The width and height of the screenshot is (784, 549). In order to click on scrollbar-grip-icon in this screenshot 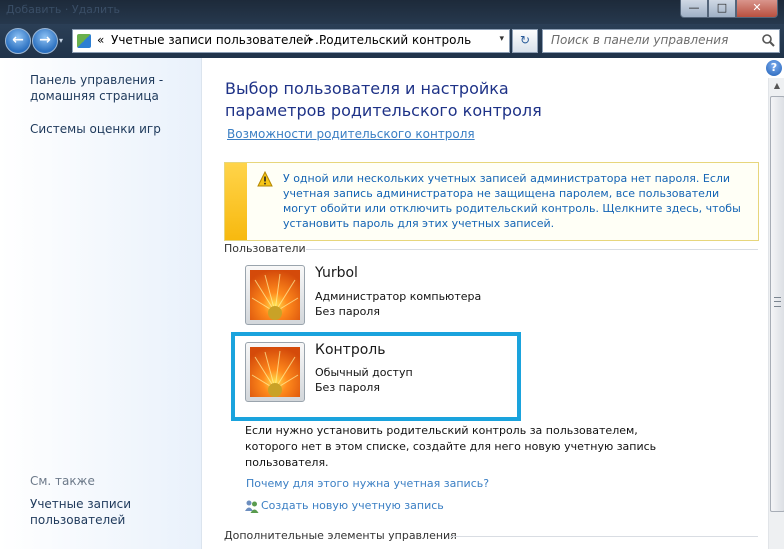, I will do `click(777, 302)`.